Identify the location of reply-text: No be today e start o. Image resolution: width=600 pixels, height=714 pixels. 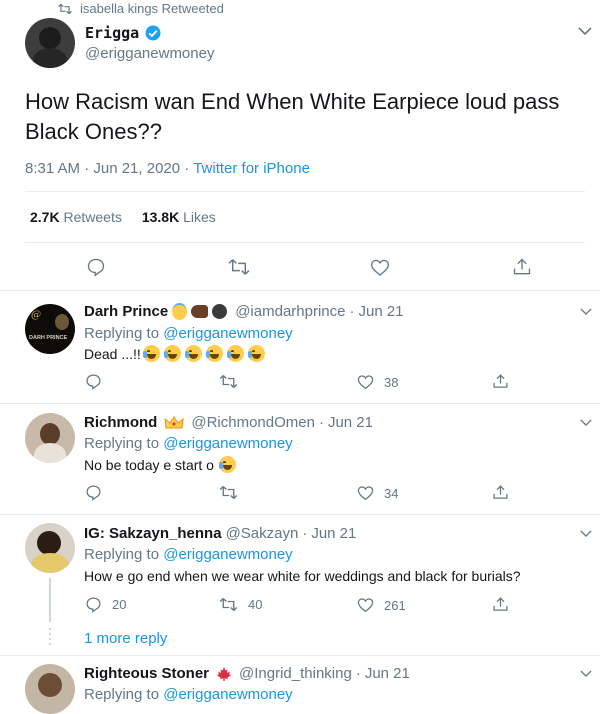
(149, 464).